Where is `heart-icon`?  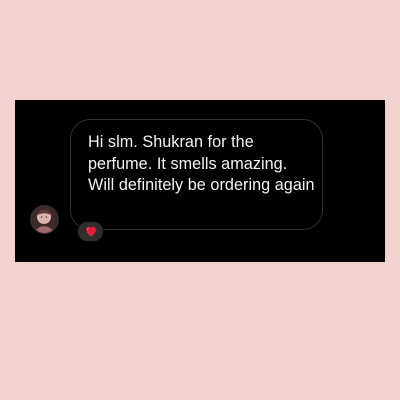 heart-icon is located at coordinates (91, 231).